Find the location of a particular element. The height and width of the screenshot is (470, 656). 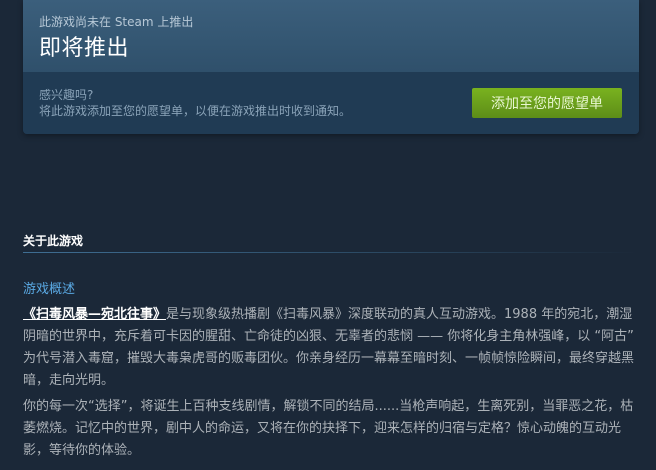

not-available-note: 此游戏尚未在 Steam 上推出 is located at coordinates (116, 22).